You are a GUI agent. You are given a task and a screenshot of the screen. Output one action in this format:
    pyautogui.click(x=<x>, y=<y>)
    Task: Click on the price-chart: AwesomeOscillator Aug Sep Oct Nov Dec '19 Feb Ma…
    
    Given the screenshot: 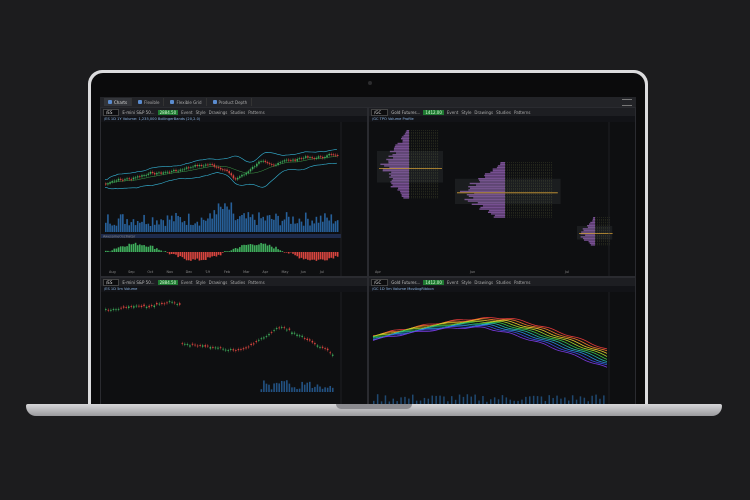 What is the action you would take?
    pyautogui.click(x=234, y=199)
    